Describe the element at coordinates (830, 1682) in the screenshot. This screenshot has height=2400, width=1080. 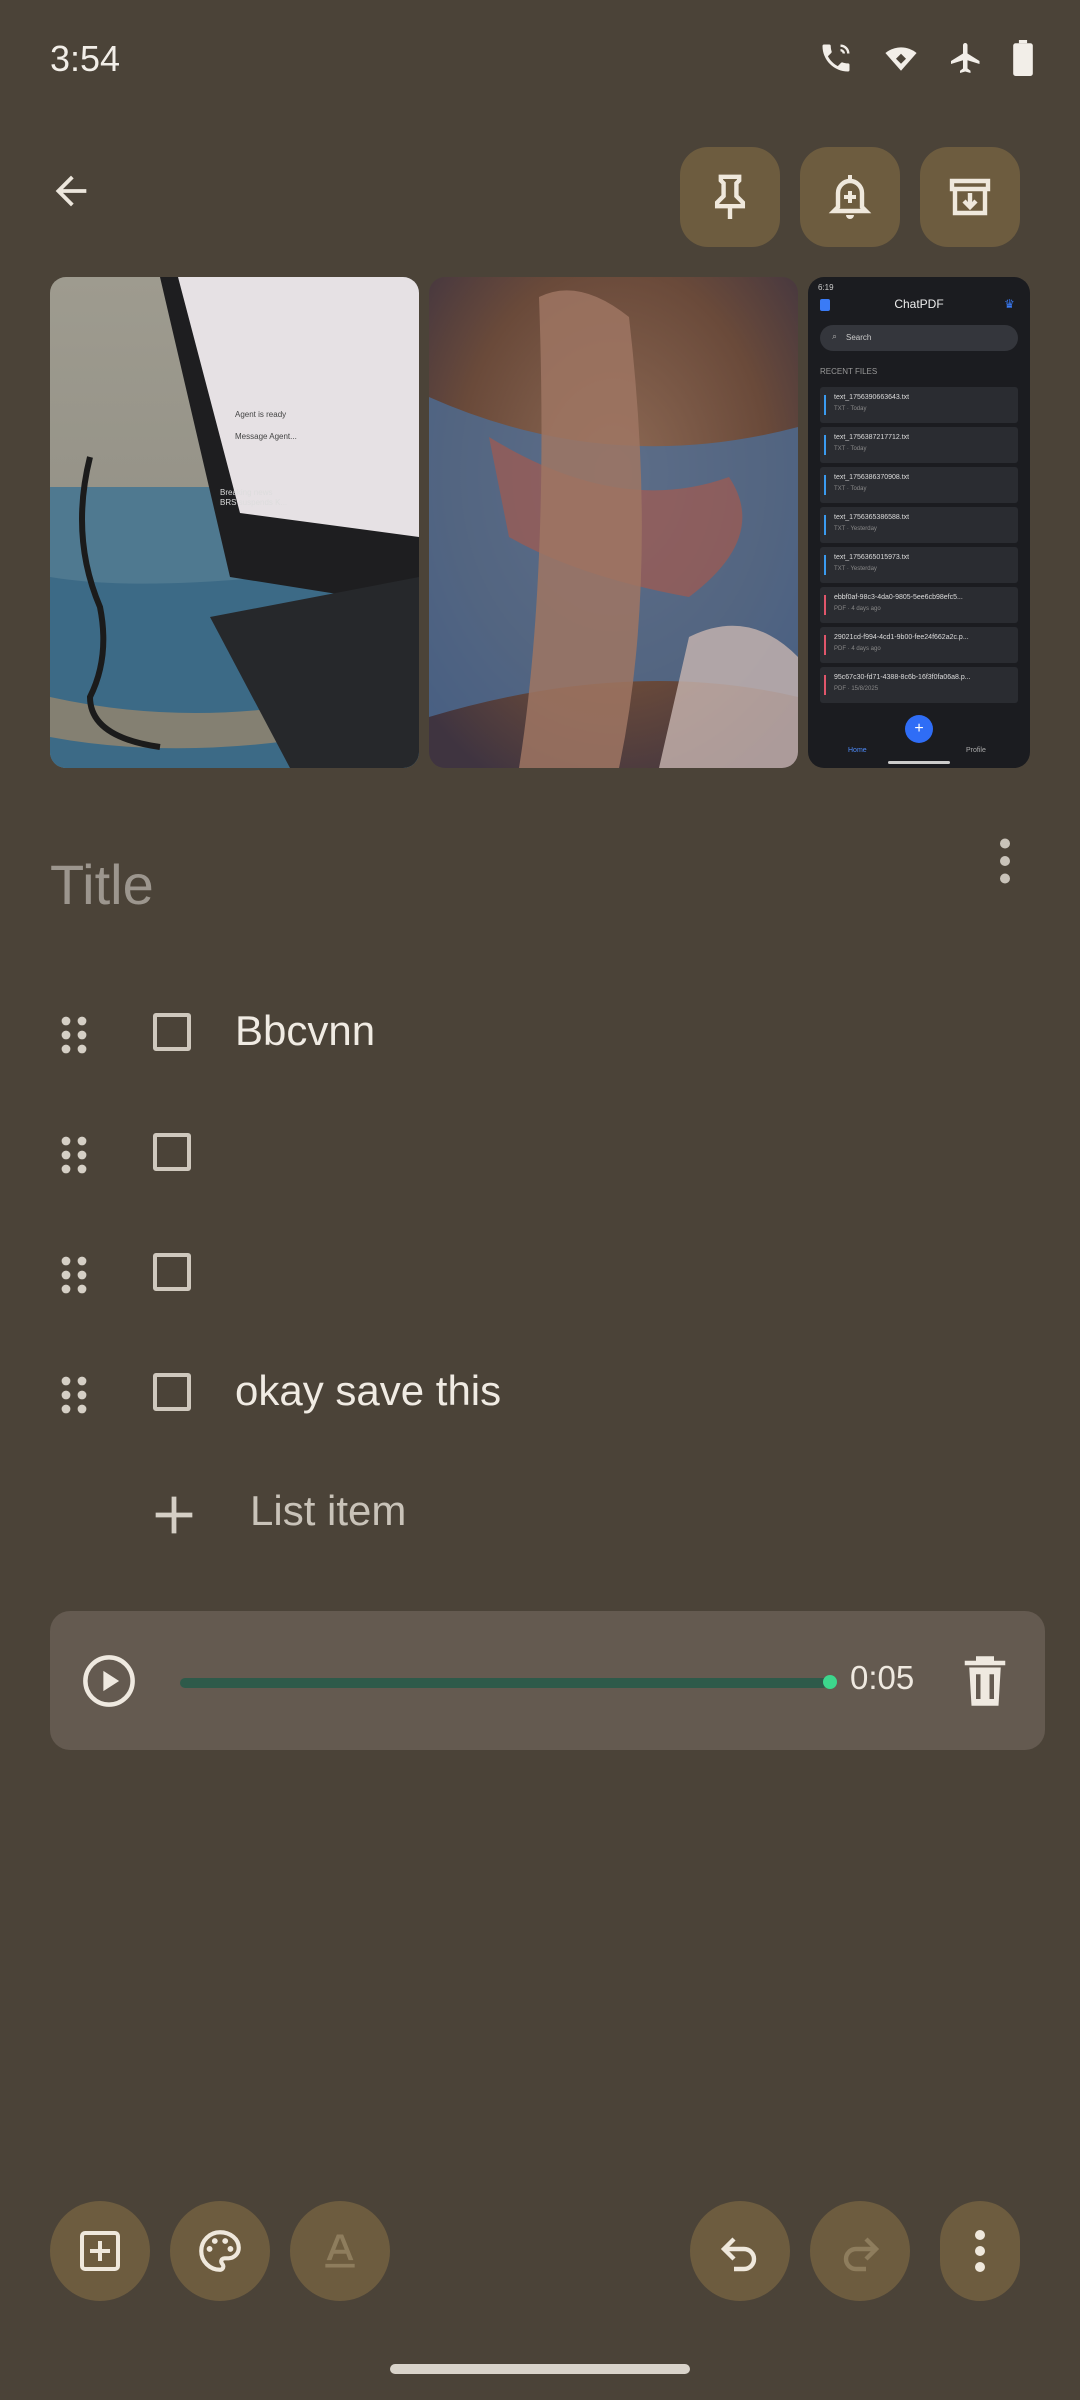
I see `audio-progress-thumb` at that location.